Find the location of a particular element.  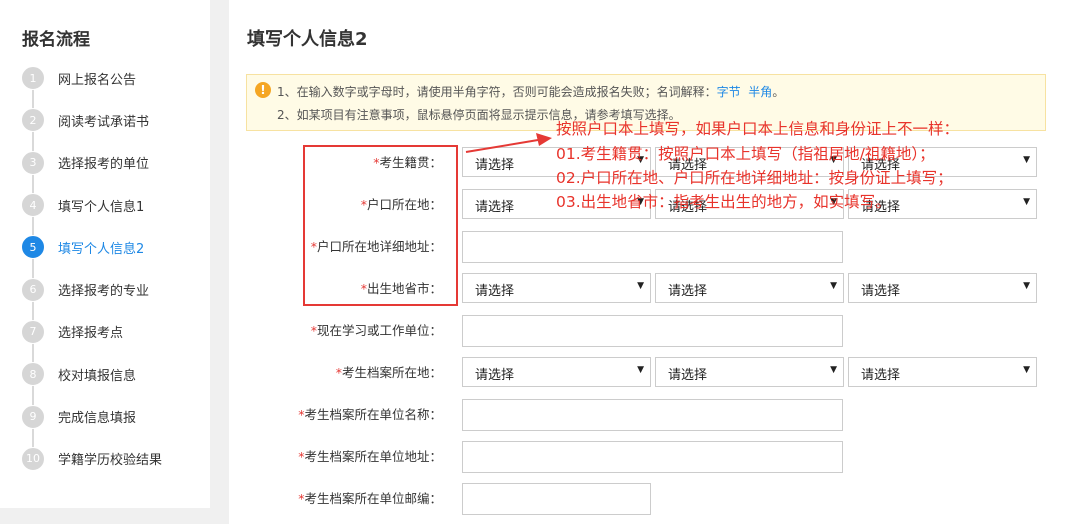

step-number: 1 is located at coordinates (33, 78).